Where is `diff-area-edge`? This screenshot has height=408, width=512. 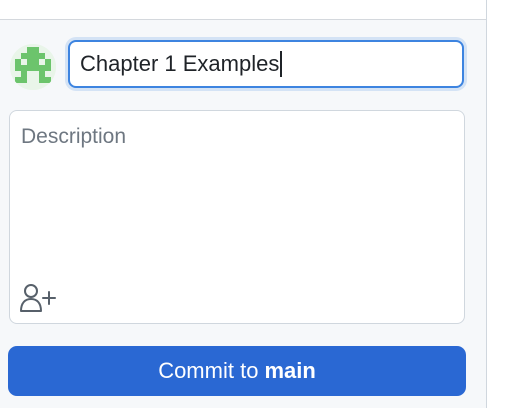
diff-area-edge is located at coordinates (499, 204).